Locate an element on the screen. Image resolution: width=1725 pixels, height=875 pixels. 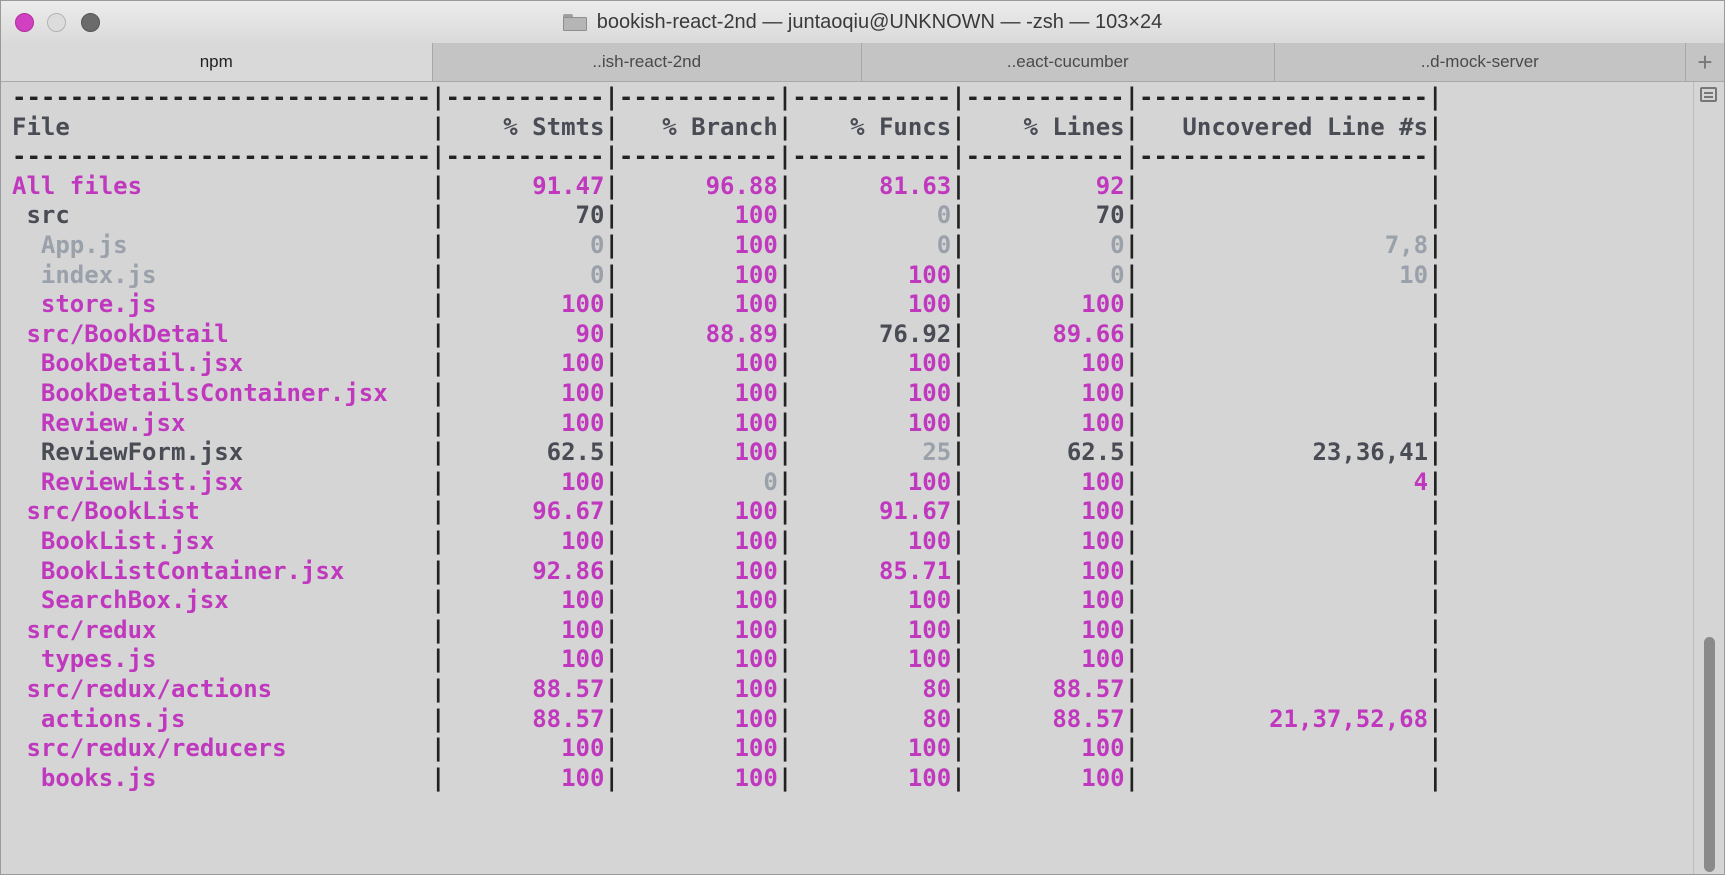
coverage-cell: 23,36,41 is located at coordinates (1370, 452).